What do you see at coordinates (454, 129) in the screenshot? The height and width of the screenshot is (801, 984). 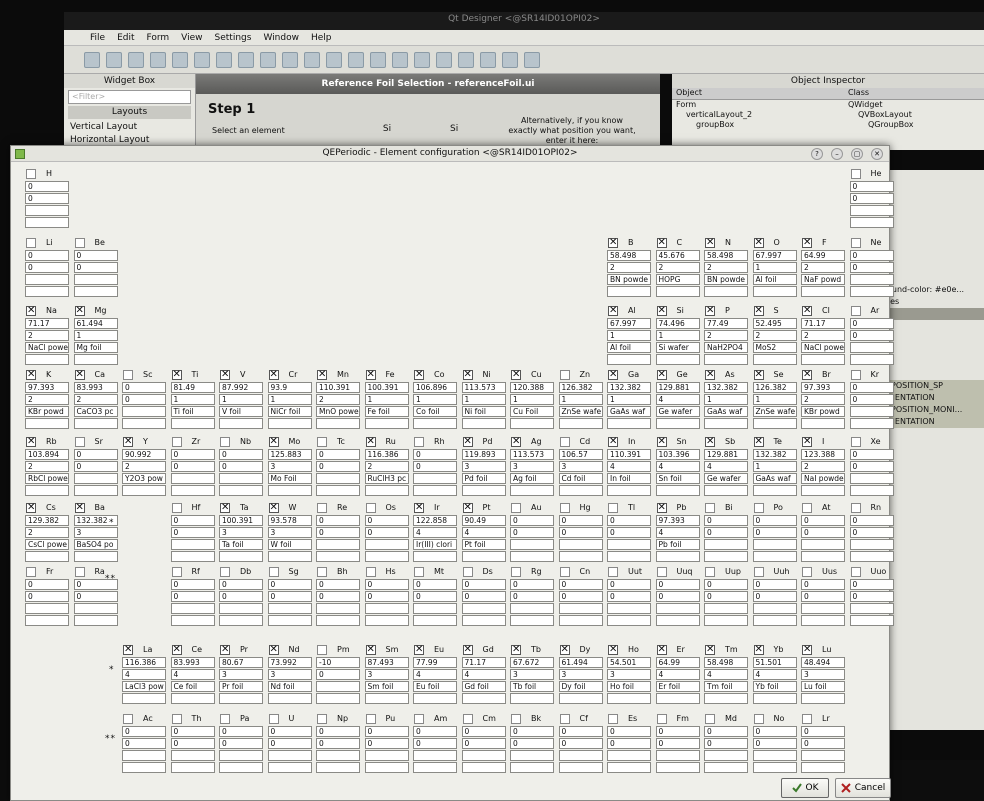 I see `element-combo-b: Si` at bounding box center [454, 129].